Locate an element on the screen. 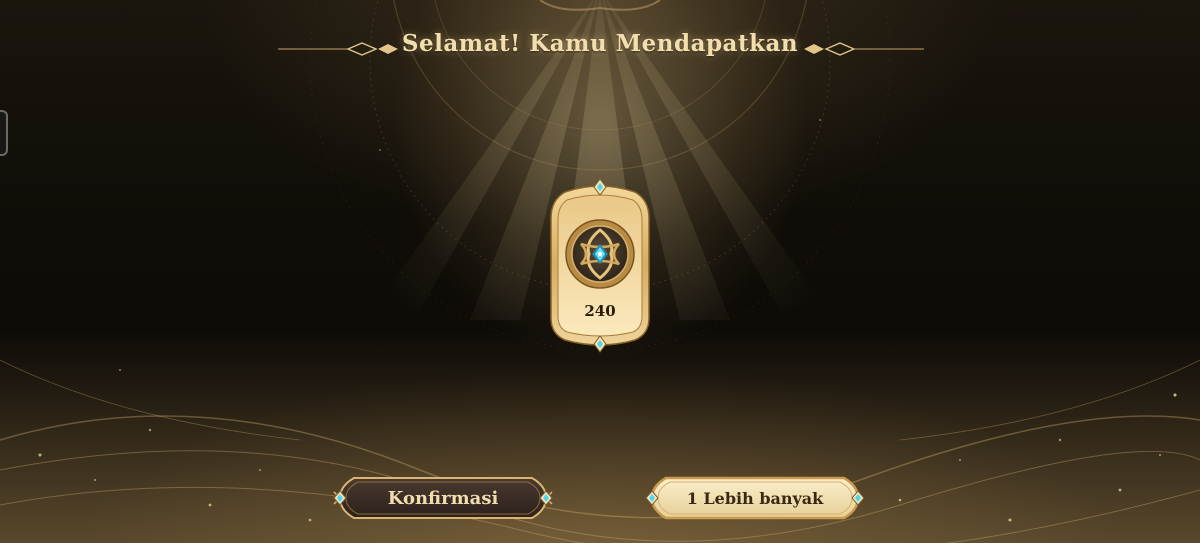 The height and width of the screenshot is (543, 1200). confirm-button: Konfirmasi is located at coordinates (443, 498).